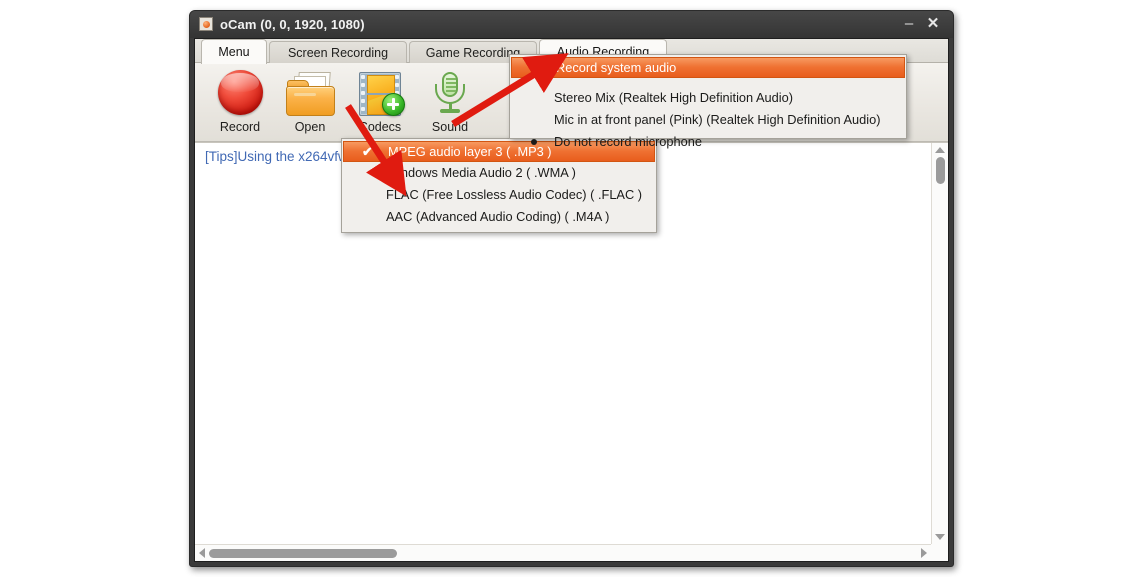 This screenshot has height=577, width=1140. What do you see at coordinates (380, 94) in the screenshot?
I see `film-strip-plus-icon` at bounding box center [380, 94].